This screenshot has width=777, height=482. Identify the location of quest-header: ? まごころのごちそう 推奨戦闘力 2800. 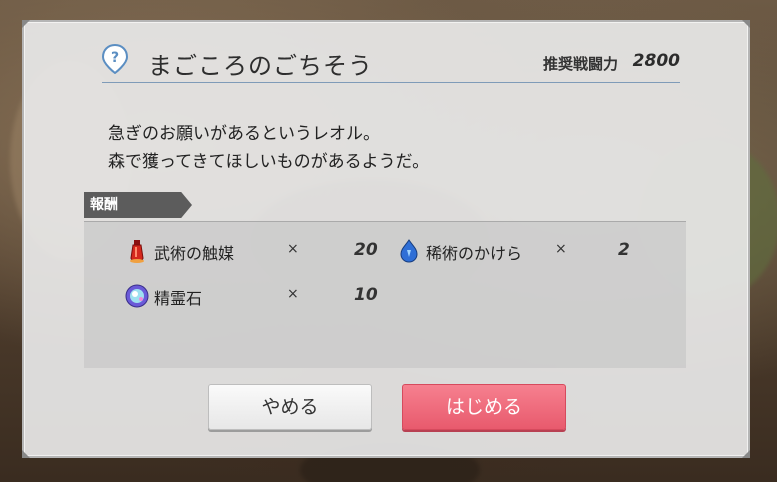
(391, 63).